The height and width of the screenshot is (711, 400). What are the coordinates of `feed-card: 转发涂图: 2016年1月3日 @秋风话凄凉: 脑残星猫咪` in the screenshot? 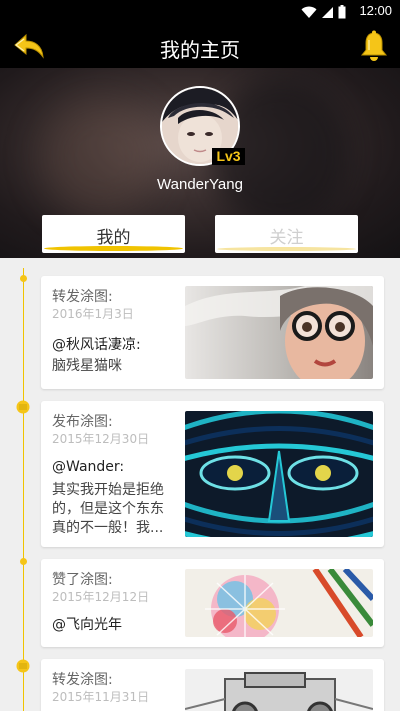 It's located at (212, 332).